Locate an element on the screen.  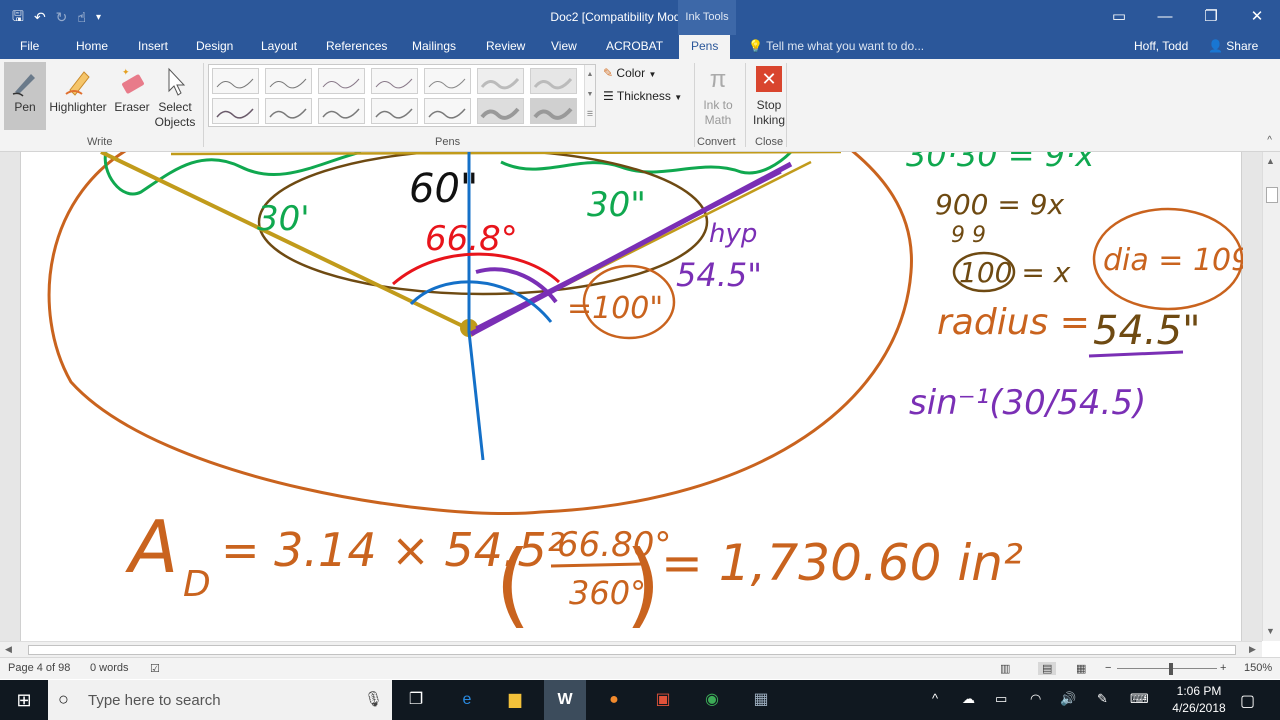
windows-start-icon: ⊞ is located at coordinates (24, 700).